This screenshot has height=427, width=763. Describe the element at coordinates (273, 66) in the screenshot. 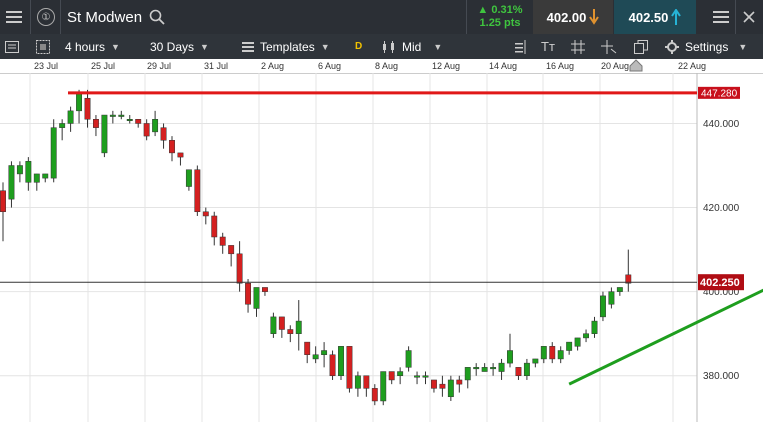

I see `date-label: 2 Aug` at that location.